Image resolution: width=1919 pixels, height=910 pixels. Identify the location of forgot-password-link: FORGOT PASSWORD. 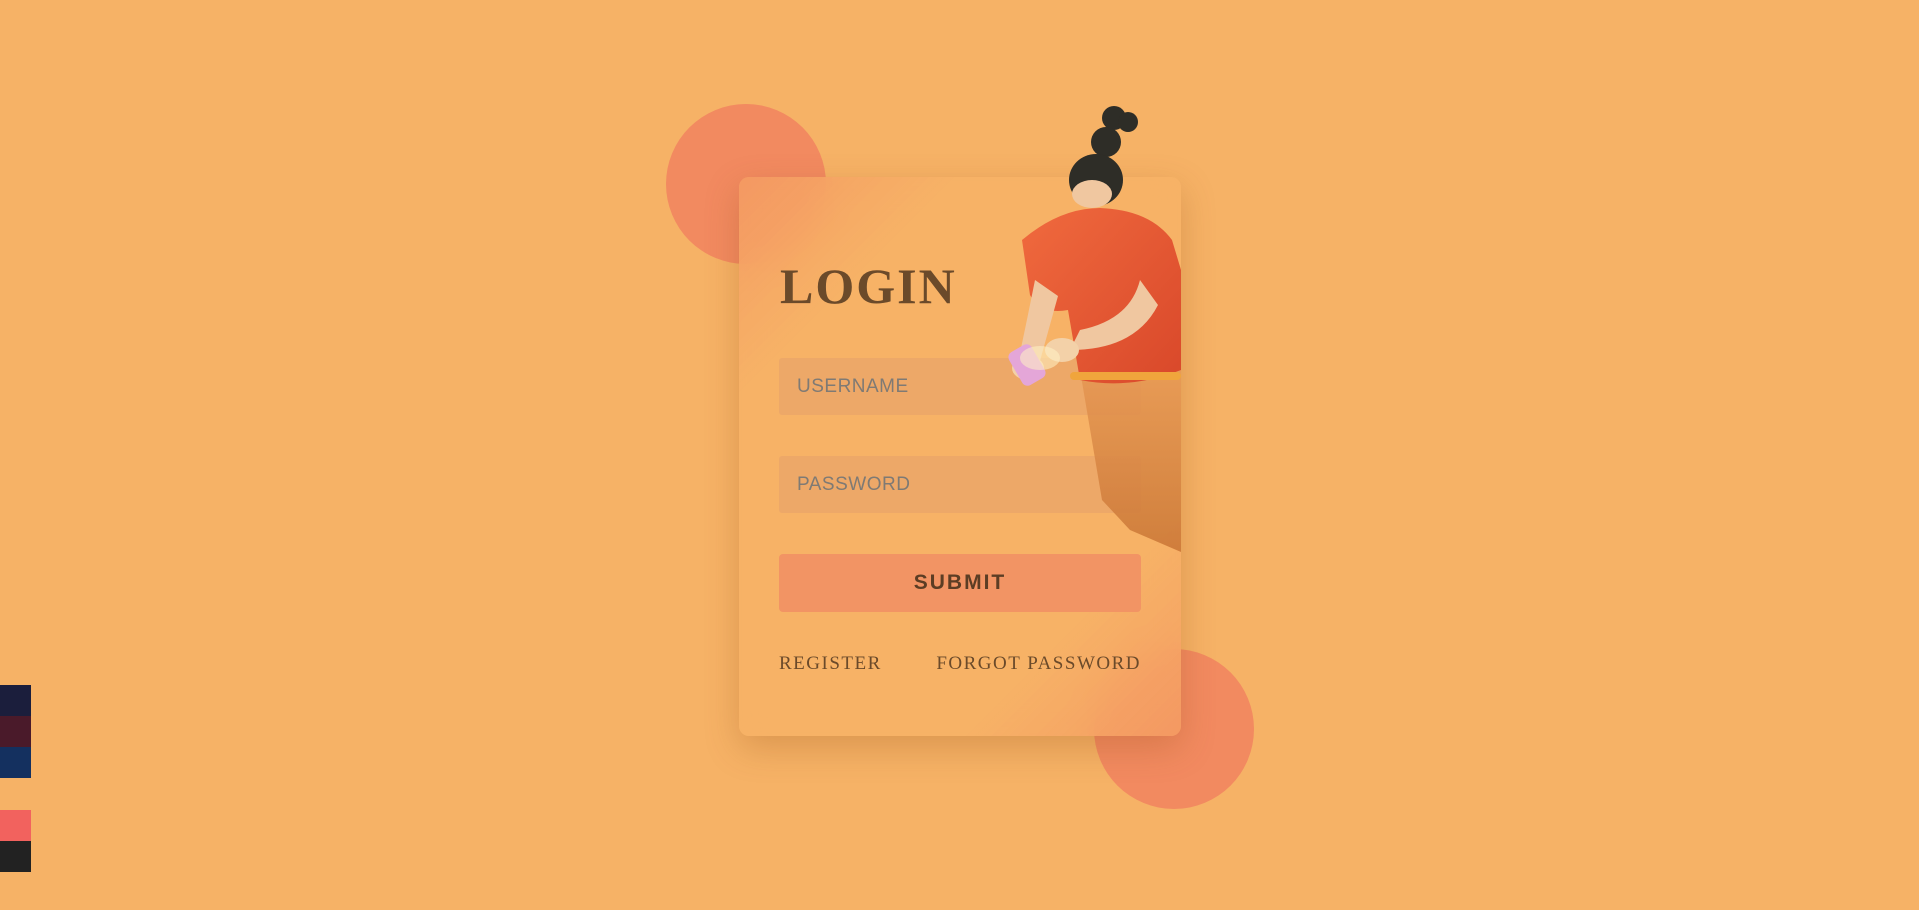
(1038, 664).